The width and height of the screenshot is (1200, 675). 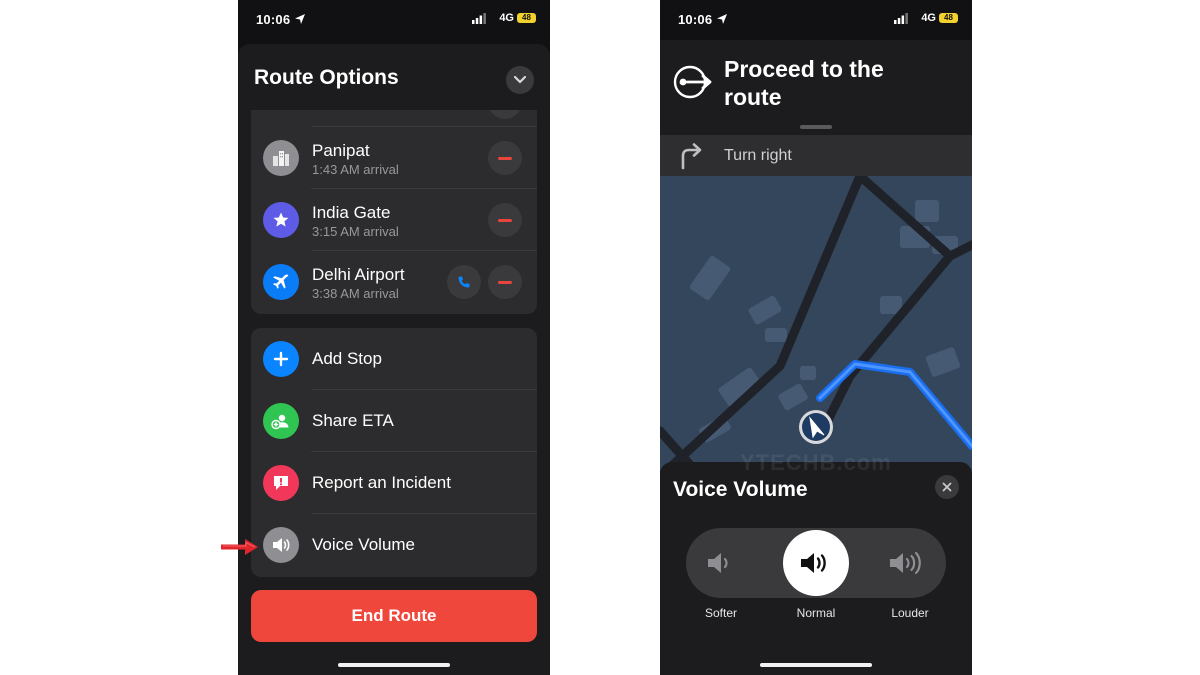 What do you see at coordinates (394, 118) in the screenshot?
I see `list-item` at bounding box center [394, 118].